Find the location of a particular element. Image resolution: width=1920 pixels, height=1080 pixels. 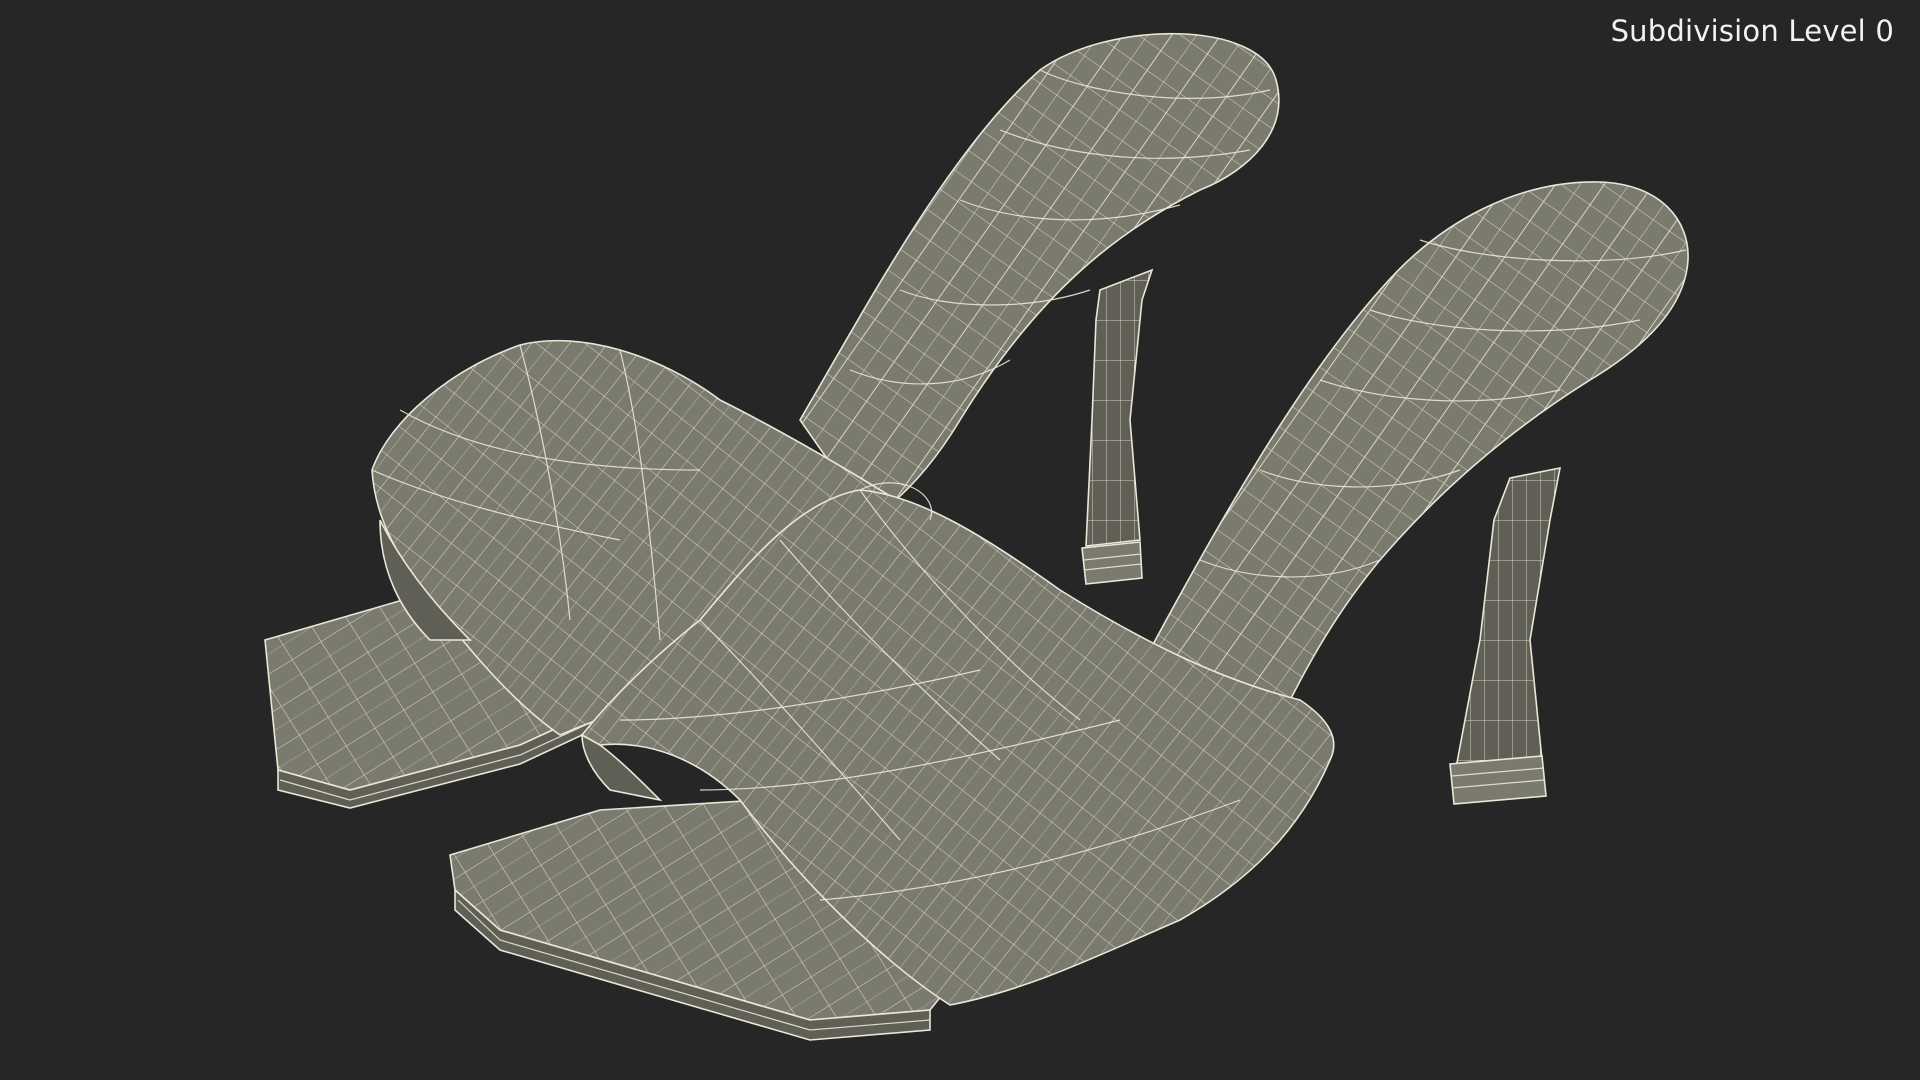

left-sandal-footbed is located at coordinates (1039, 277).